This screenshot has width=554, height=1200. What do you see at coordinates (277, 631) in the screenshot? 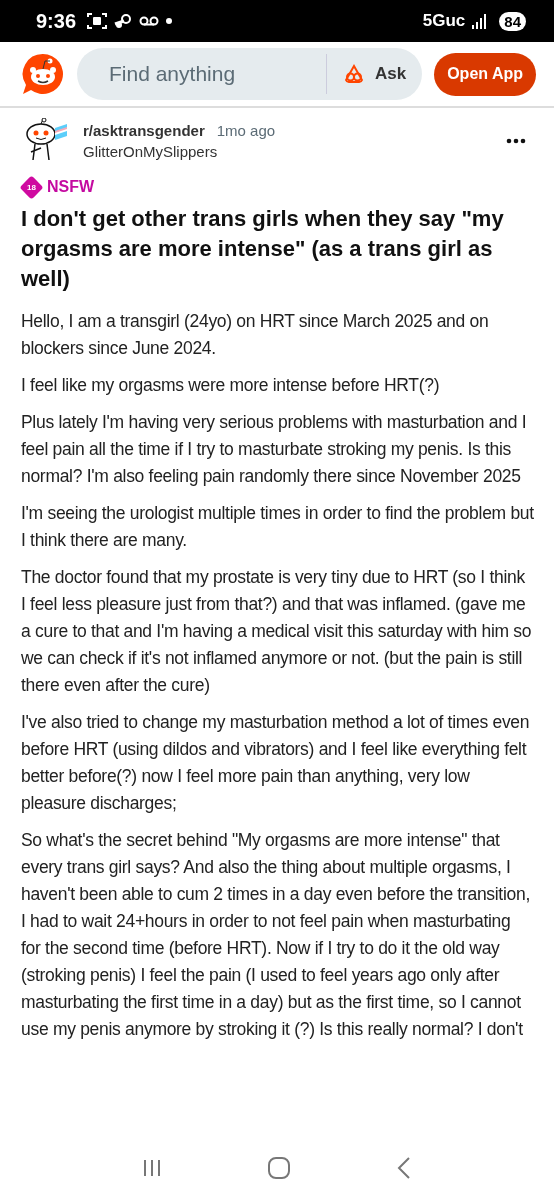
I see `post-paragraph: The doctor found that my prostate is very tiny due to HRT (so I think I feel less pleasure just from that?) and that was inflamed. (gave me a cure to that and I'm having a medical visit this saturday with him so we can check if it's not inflamed anymore or not. (but the pain is still there even after the cure)` at bounding box center [277, 631].